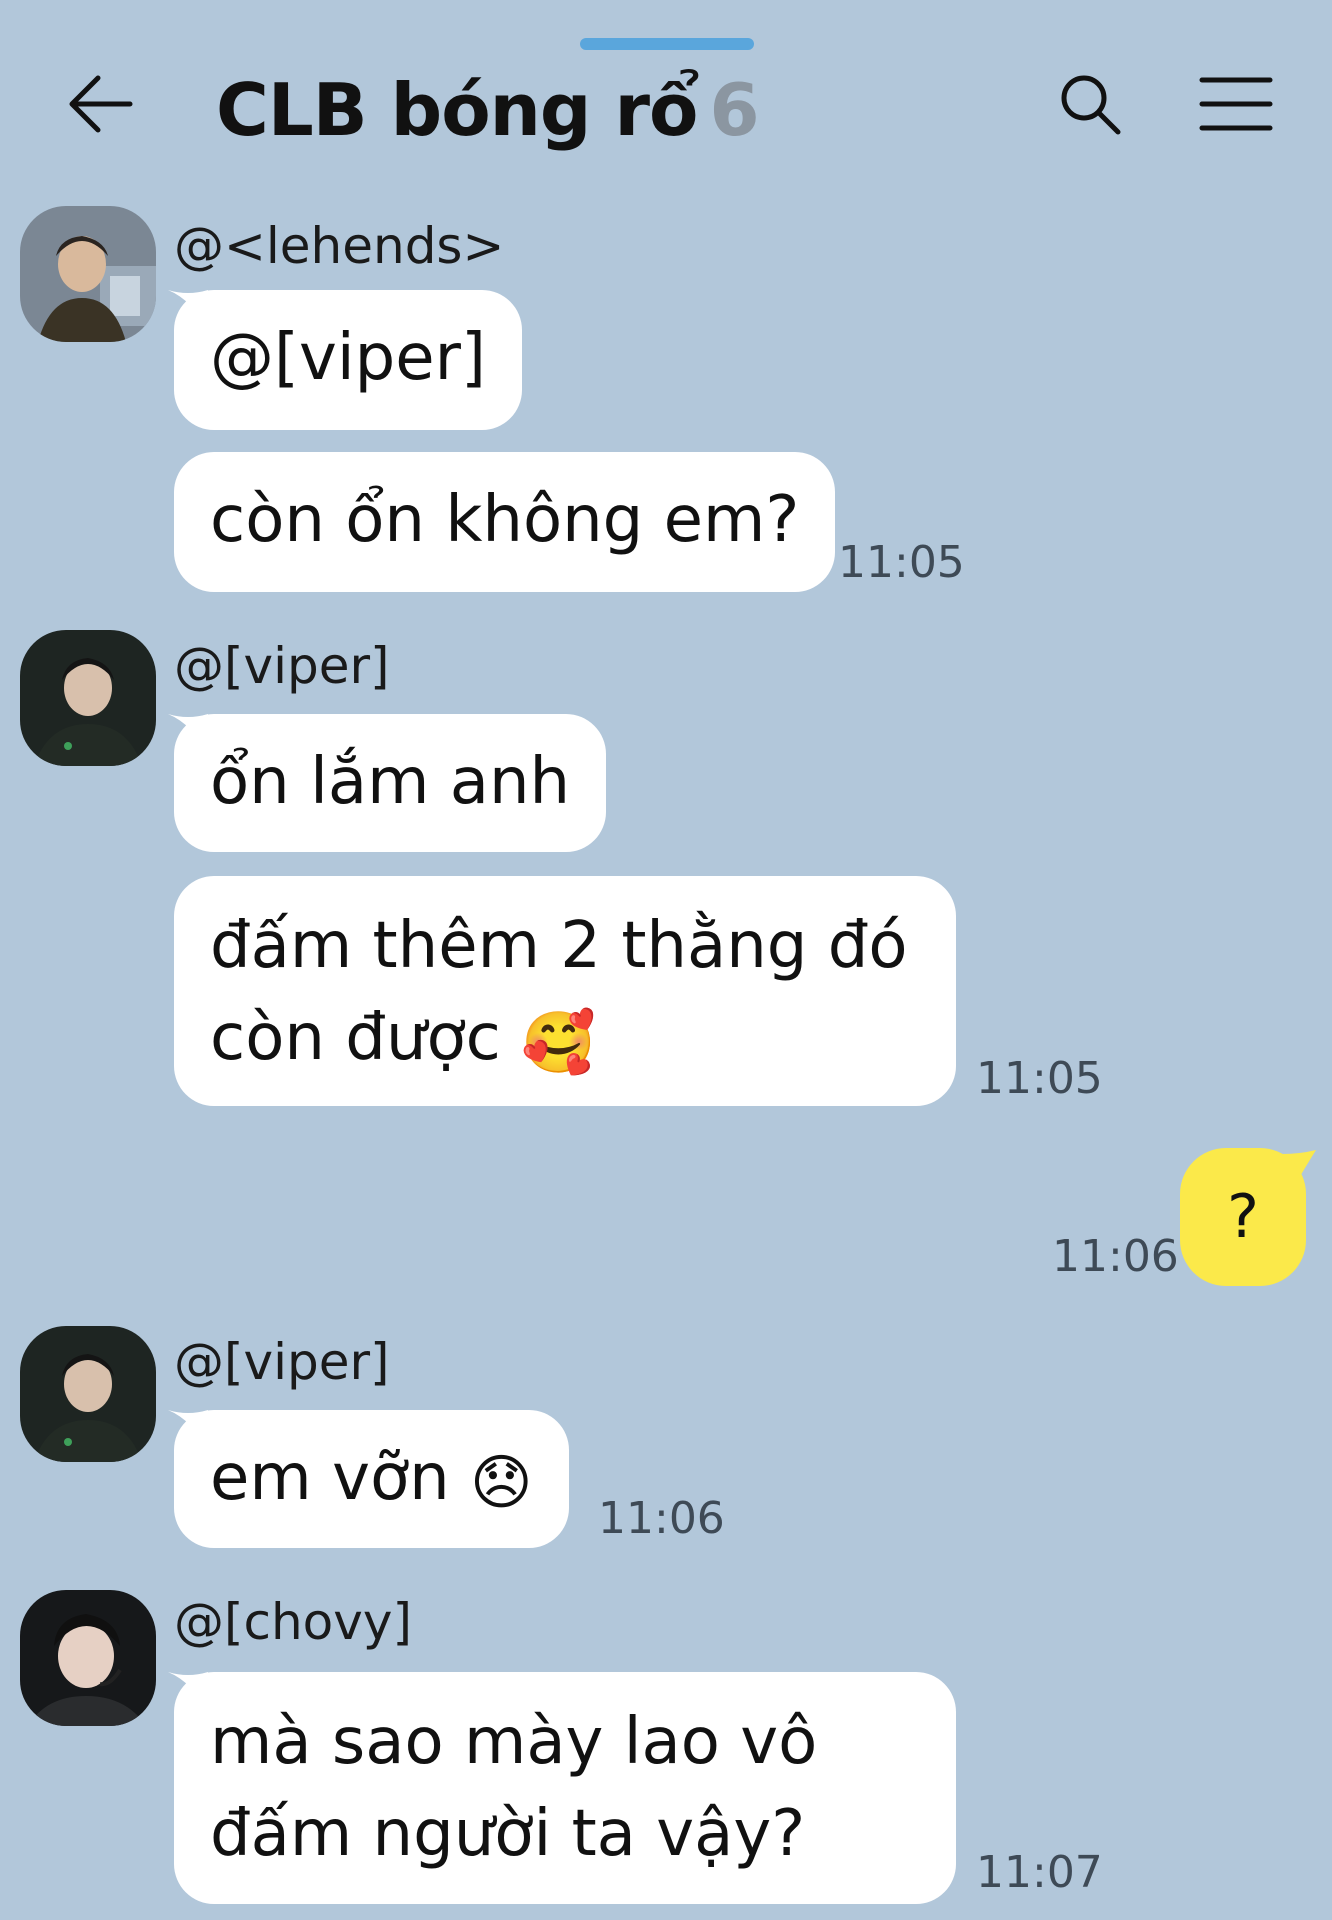 This screenshot has width=1332, height=1920. What do you see at coordinates (293, 1622) in the screenshot?
I see `sender-name: @[chovy]` at bounding box center [293, 1622].